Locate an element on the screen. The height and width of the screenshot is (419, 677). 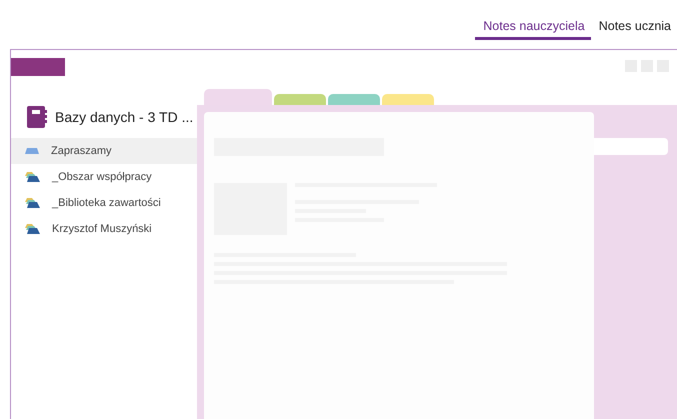
section-item: Krzysztof Muszyński is located at coordinates (104, 229).